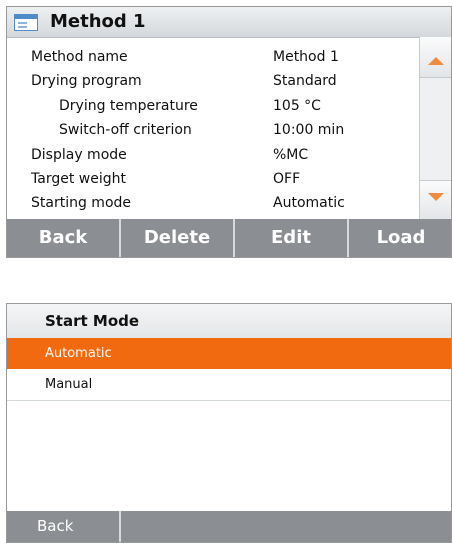 This screenshot has height=543, width=452. What do you see at coordinates (305, 81) in the screenshot?
I see `setting-value: Standard` at bounding box center [305, 81].